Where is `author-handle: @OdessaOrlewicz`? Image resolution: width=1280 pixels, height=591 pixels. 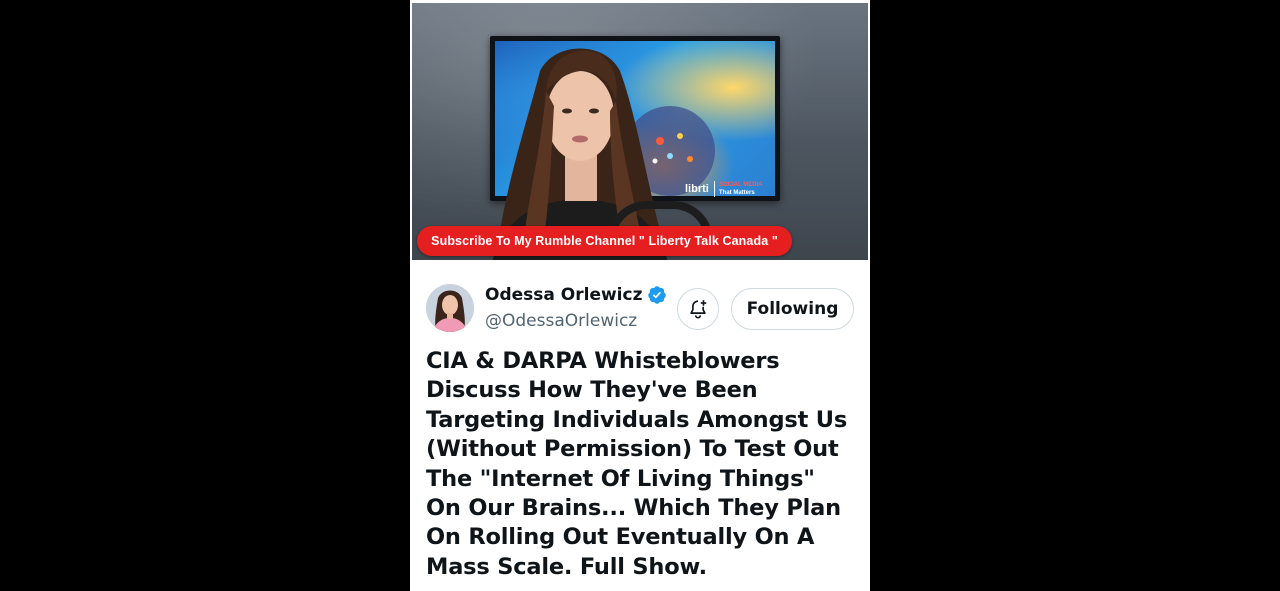 author-handle: @OdessaOrlewicz is located at coordinates (561, 321).